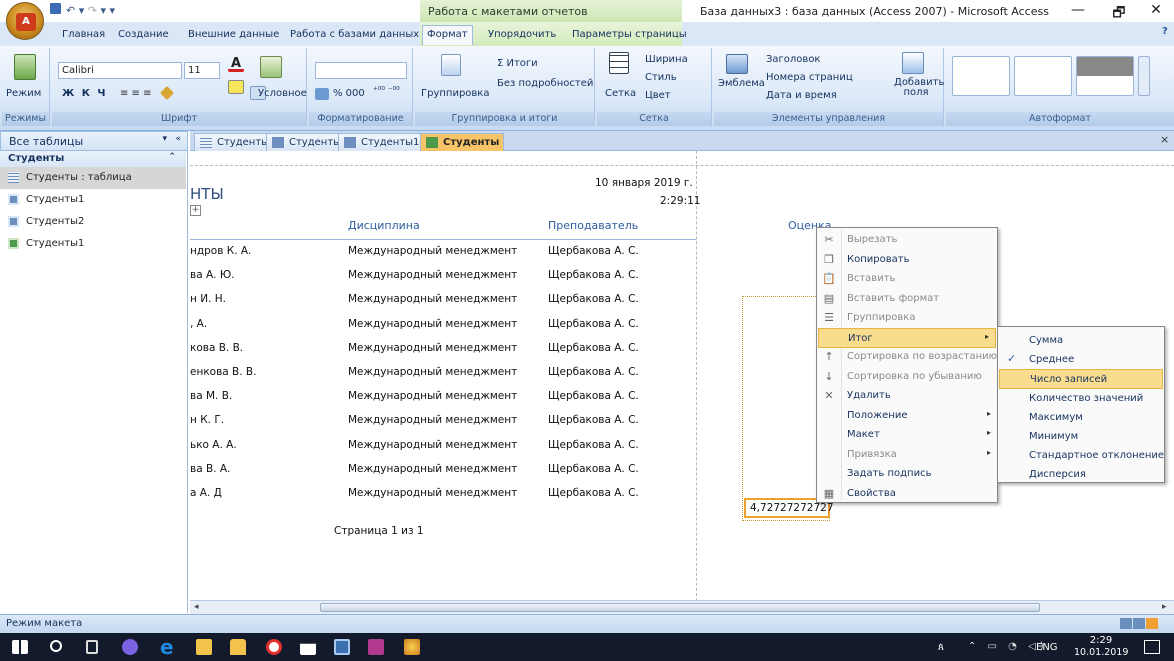 This screenshot has width=1174, height=661. Describe the element at coordinates (206, 493) in the screenshot. I see `student-cell: а А. Д` at that location.